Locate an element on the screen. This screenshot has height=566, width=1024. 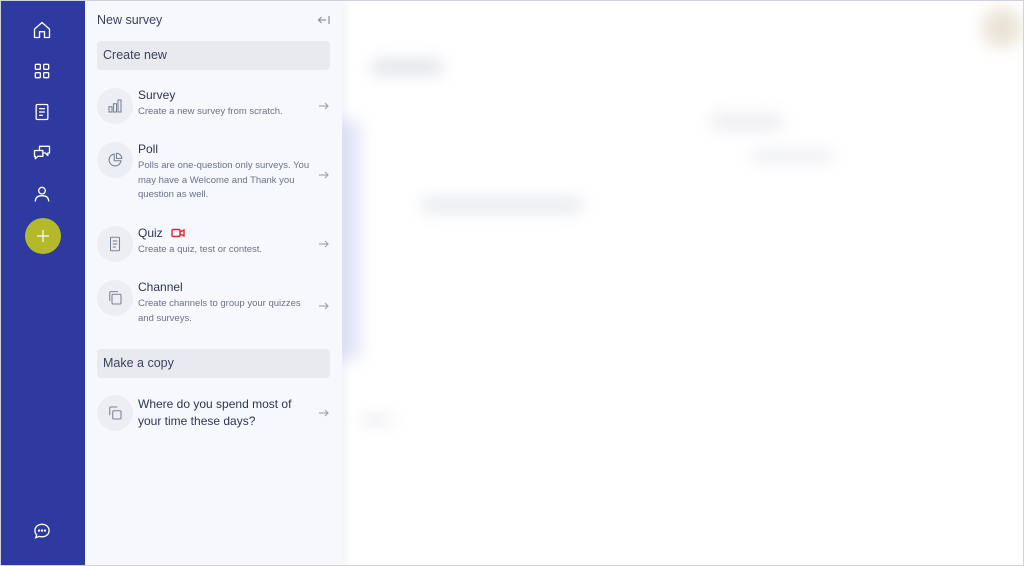
option-poll-title: Poll is located at coordinates (148, 149).